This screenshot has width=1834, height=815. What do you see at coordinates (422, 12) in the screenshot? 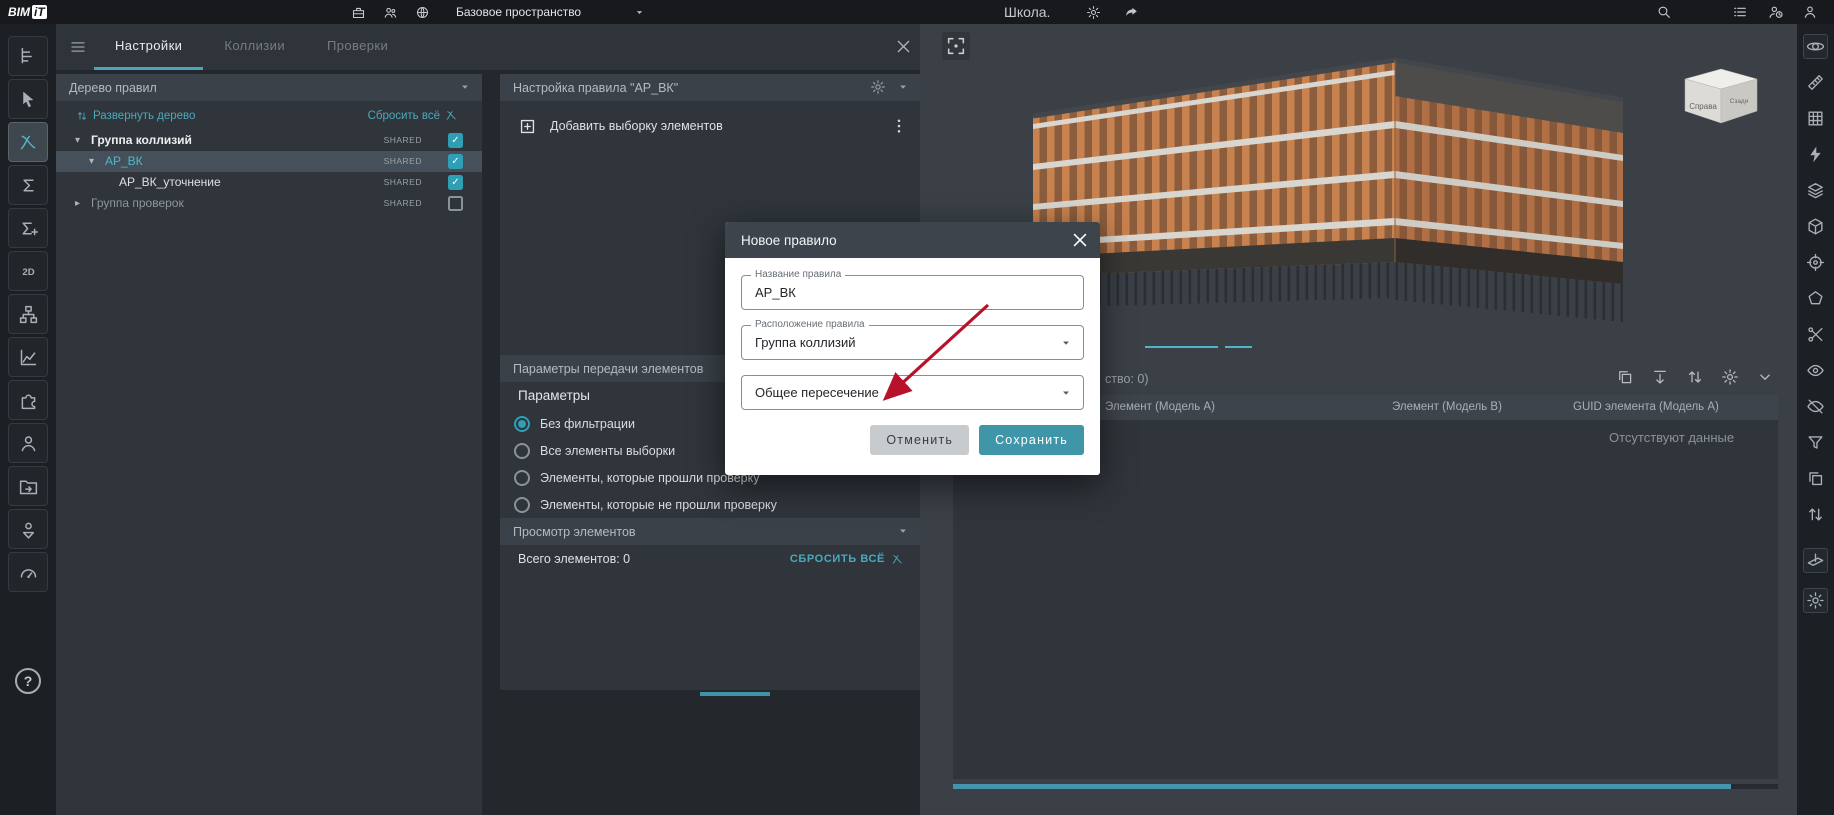
I see `globe-icon` at bounding box center [422, 12].